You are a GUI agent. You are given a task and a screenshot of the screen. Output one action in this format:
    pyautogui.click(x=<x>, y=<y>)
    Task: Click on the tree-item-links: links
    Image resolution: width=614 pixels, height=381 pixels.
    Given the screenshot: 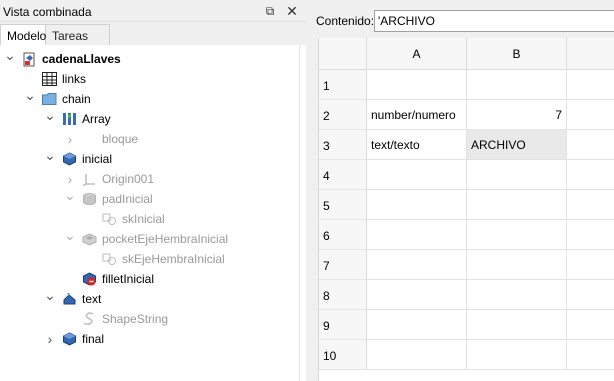 What is the action you would take?
    pyautogui.click(x=150, y=79)
    